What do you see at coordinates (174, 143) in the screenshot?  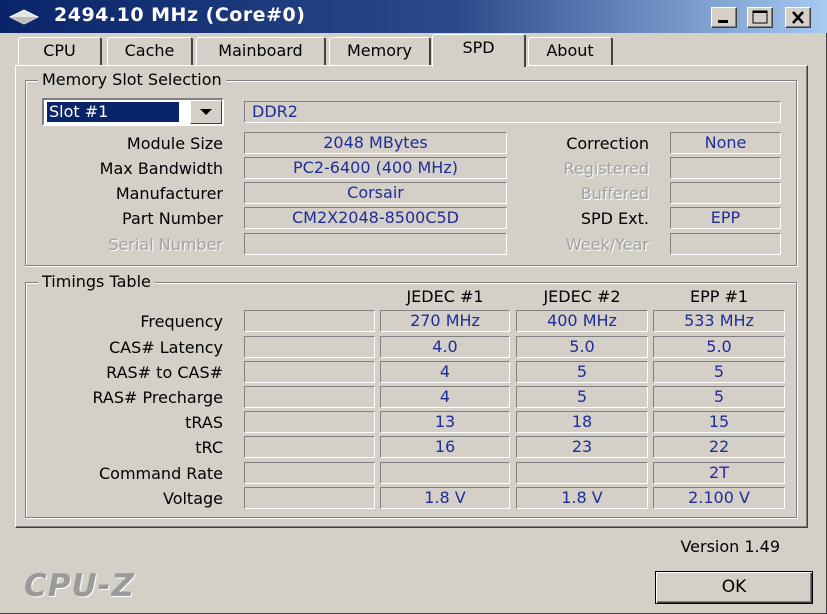 I see `module-size-label: Module Size` at bounding box center [174, 143].